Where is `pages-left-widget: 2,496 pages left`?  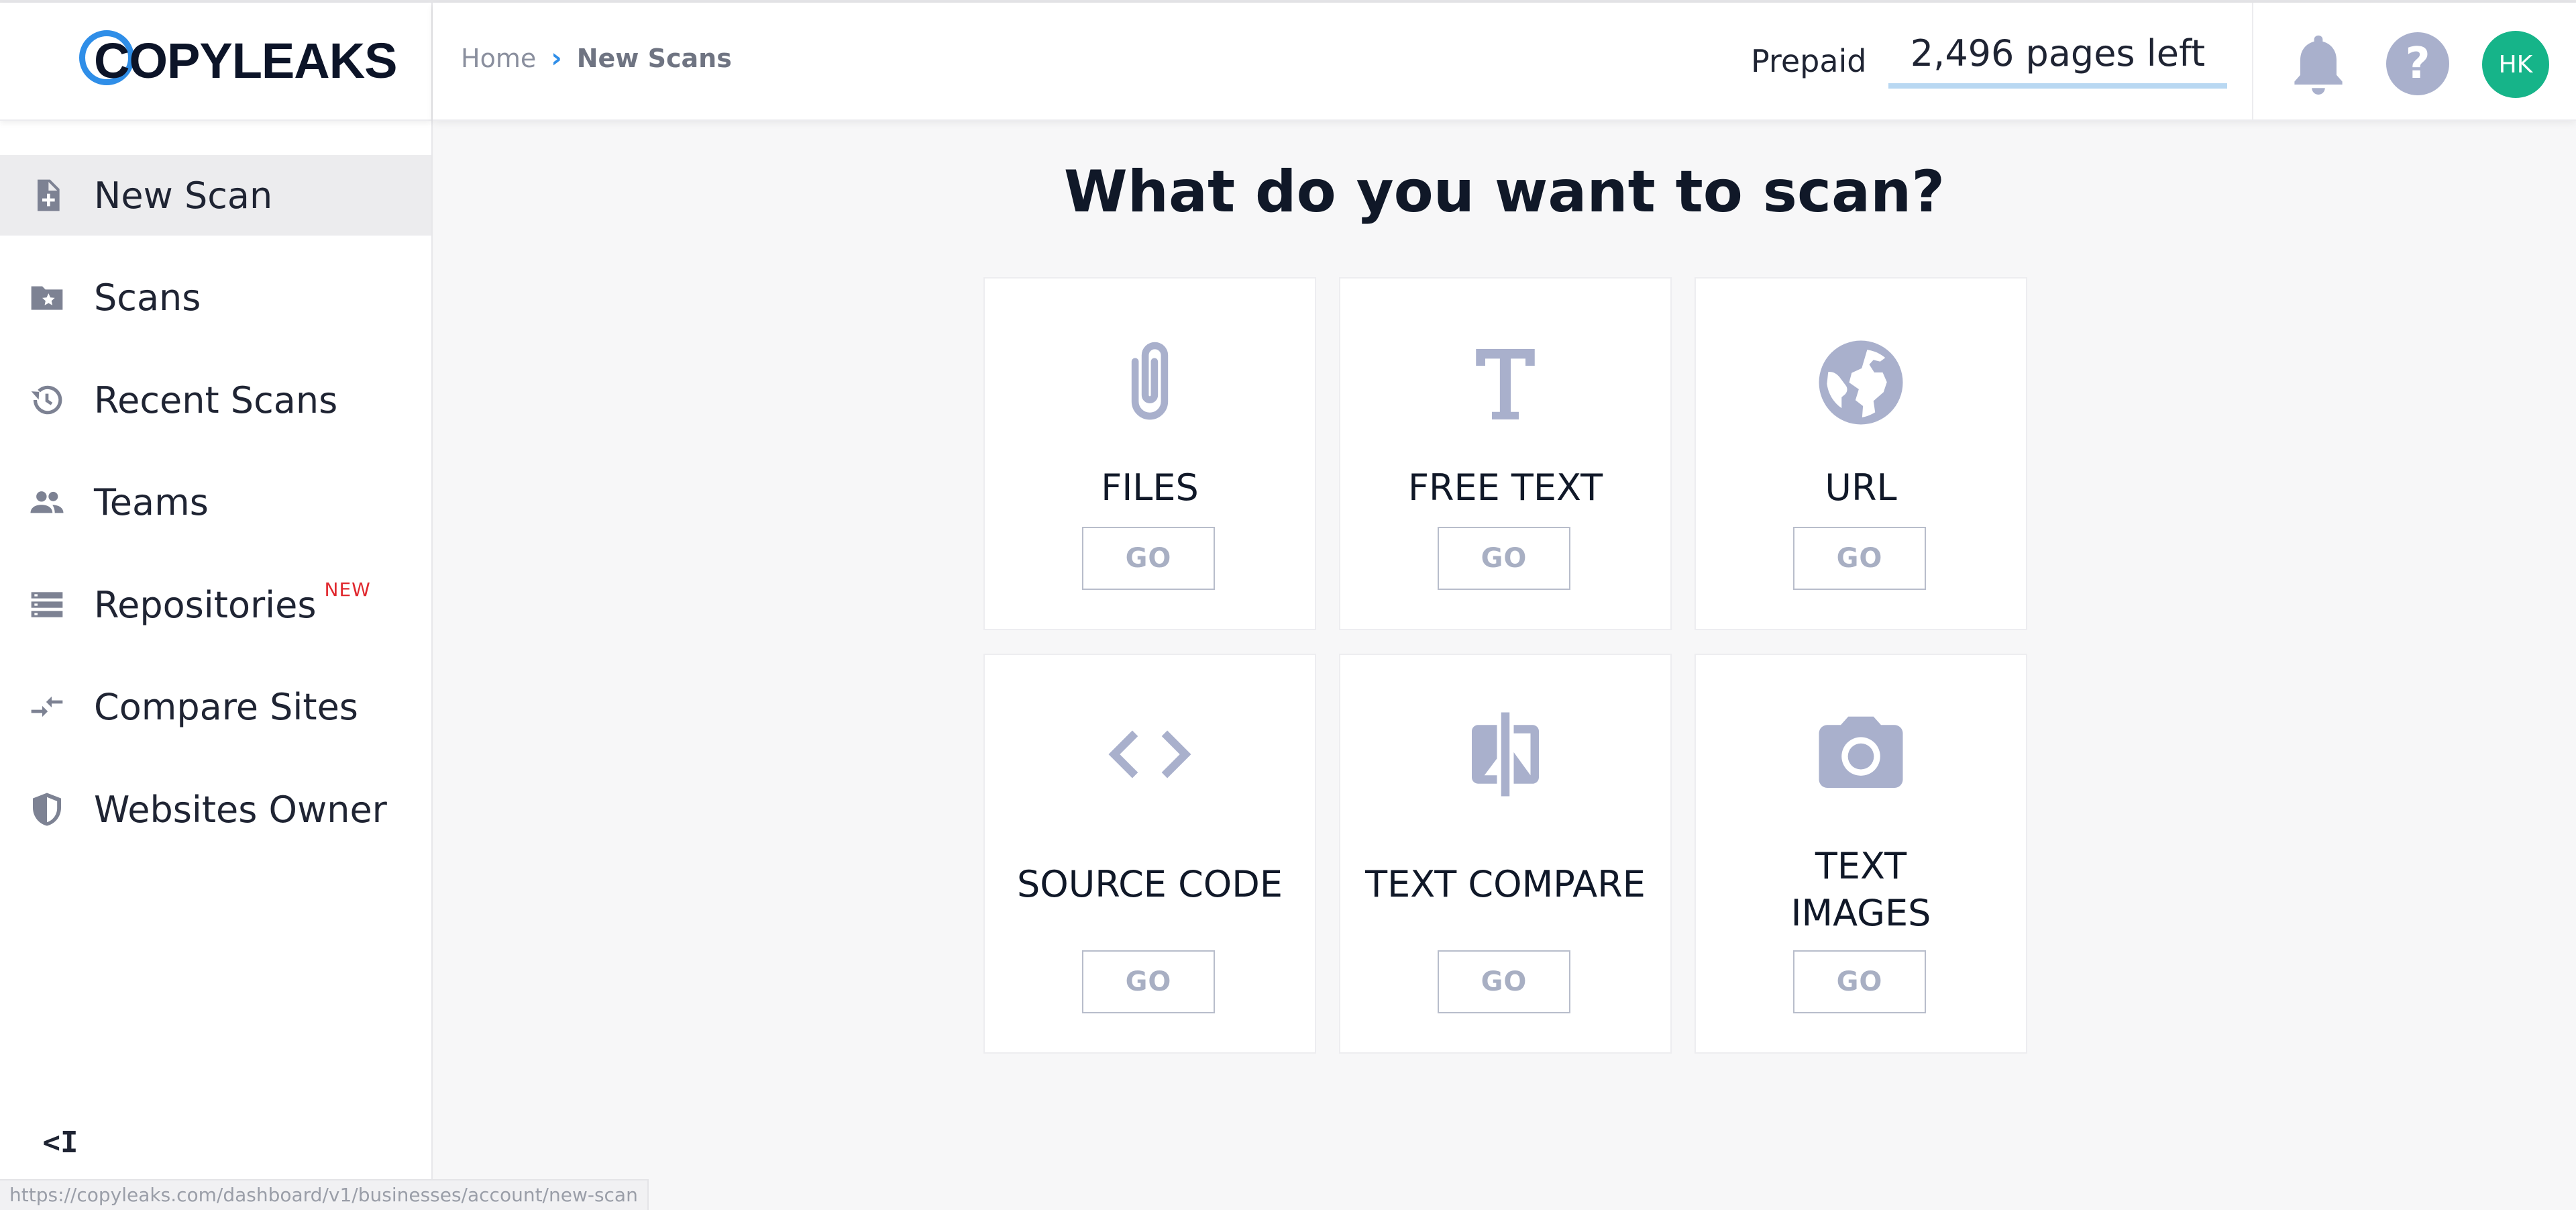
pages-left-widget: 2,496 pages left is located at coordinates (2057, 59).